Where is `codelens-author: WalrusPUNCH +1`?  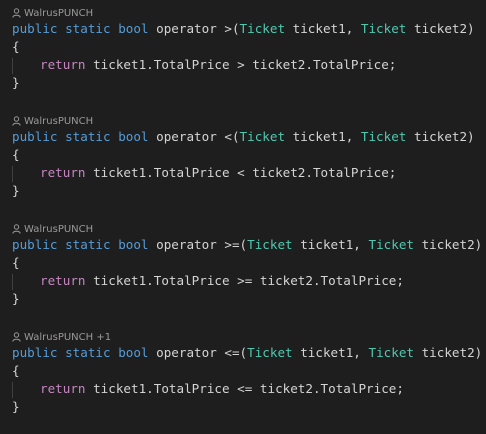
codelens-author: WalrusPUNCH +1 is located at coordinates (61, 337).